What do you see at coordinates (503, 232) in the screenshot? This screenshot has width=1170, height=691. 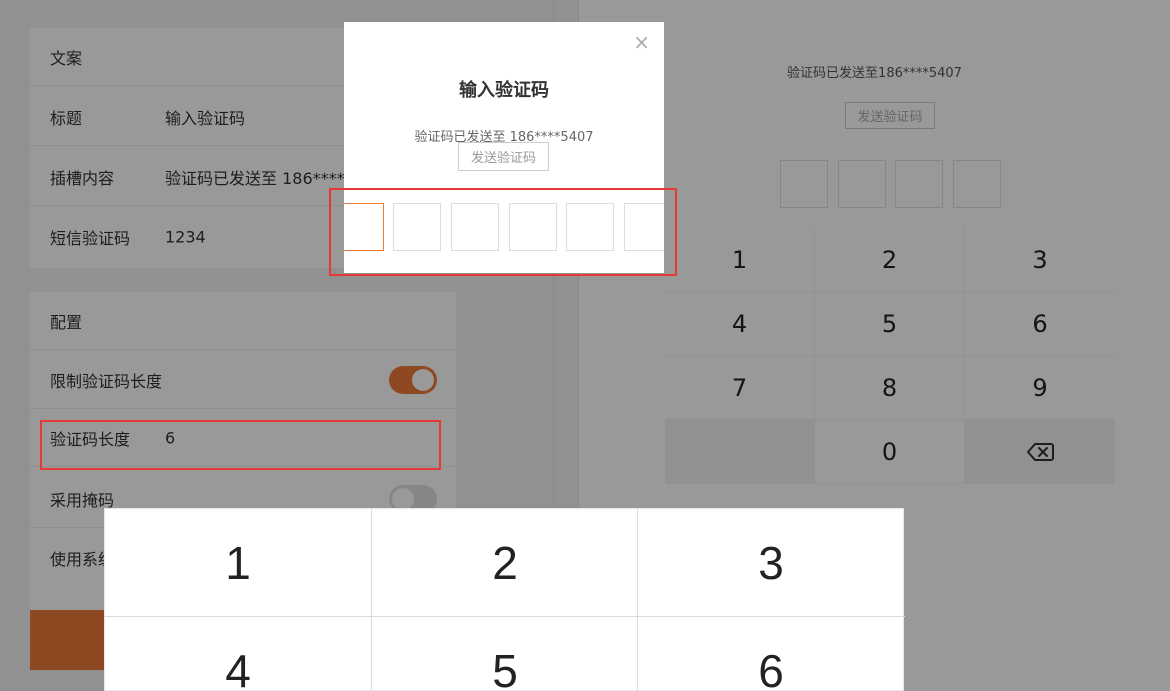 I see `code-inputs-highlight` at bounding box center [503, 232].